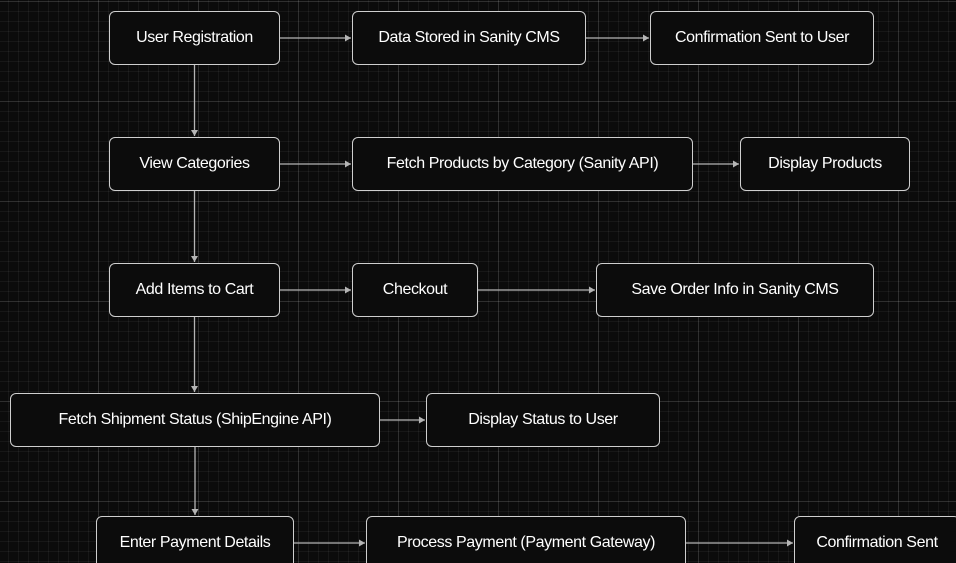 This screenshot has height=563, width=956. I want to click on node-display-status-to-user: Display Status to User, so click(543, 420).